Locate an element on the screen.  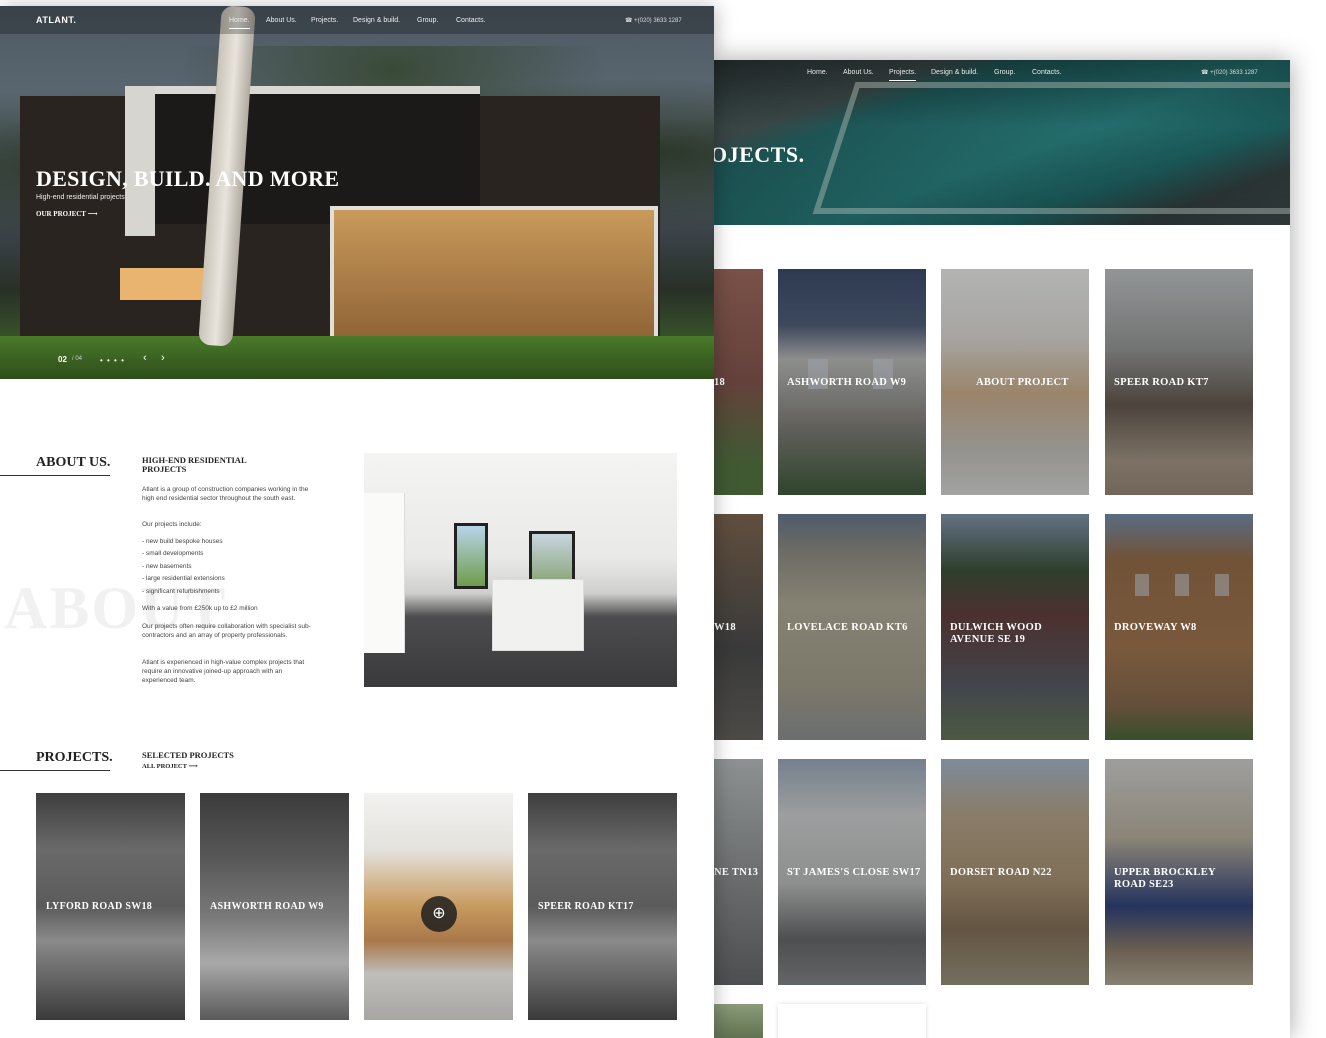
project-tile: LYFORD ROAD SW18 is located at coordinates (110, 906).